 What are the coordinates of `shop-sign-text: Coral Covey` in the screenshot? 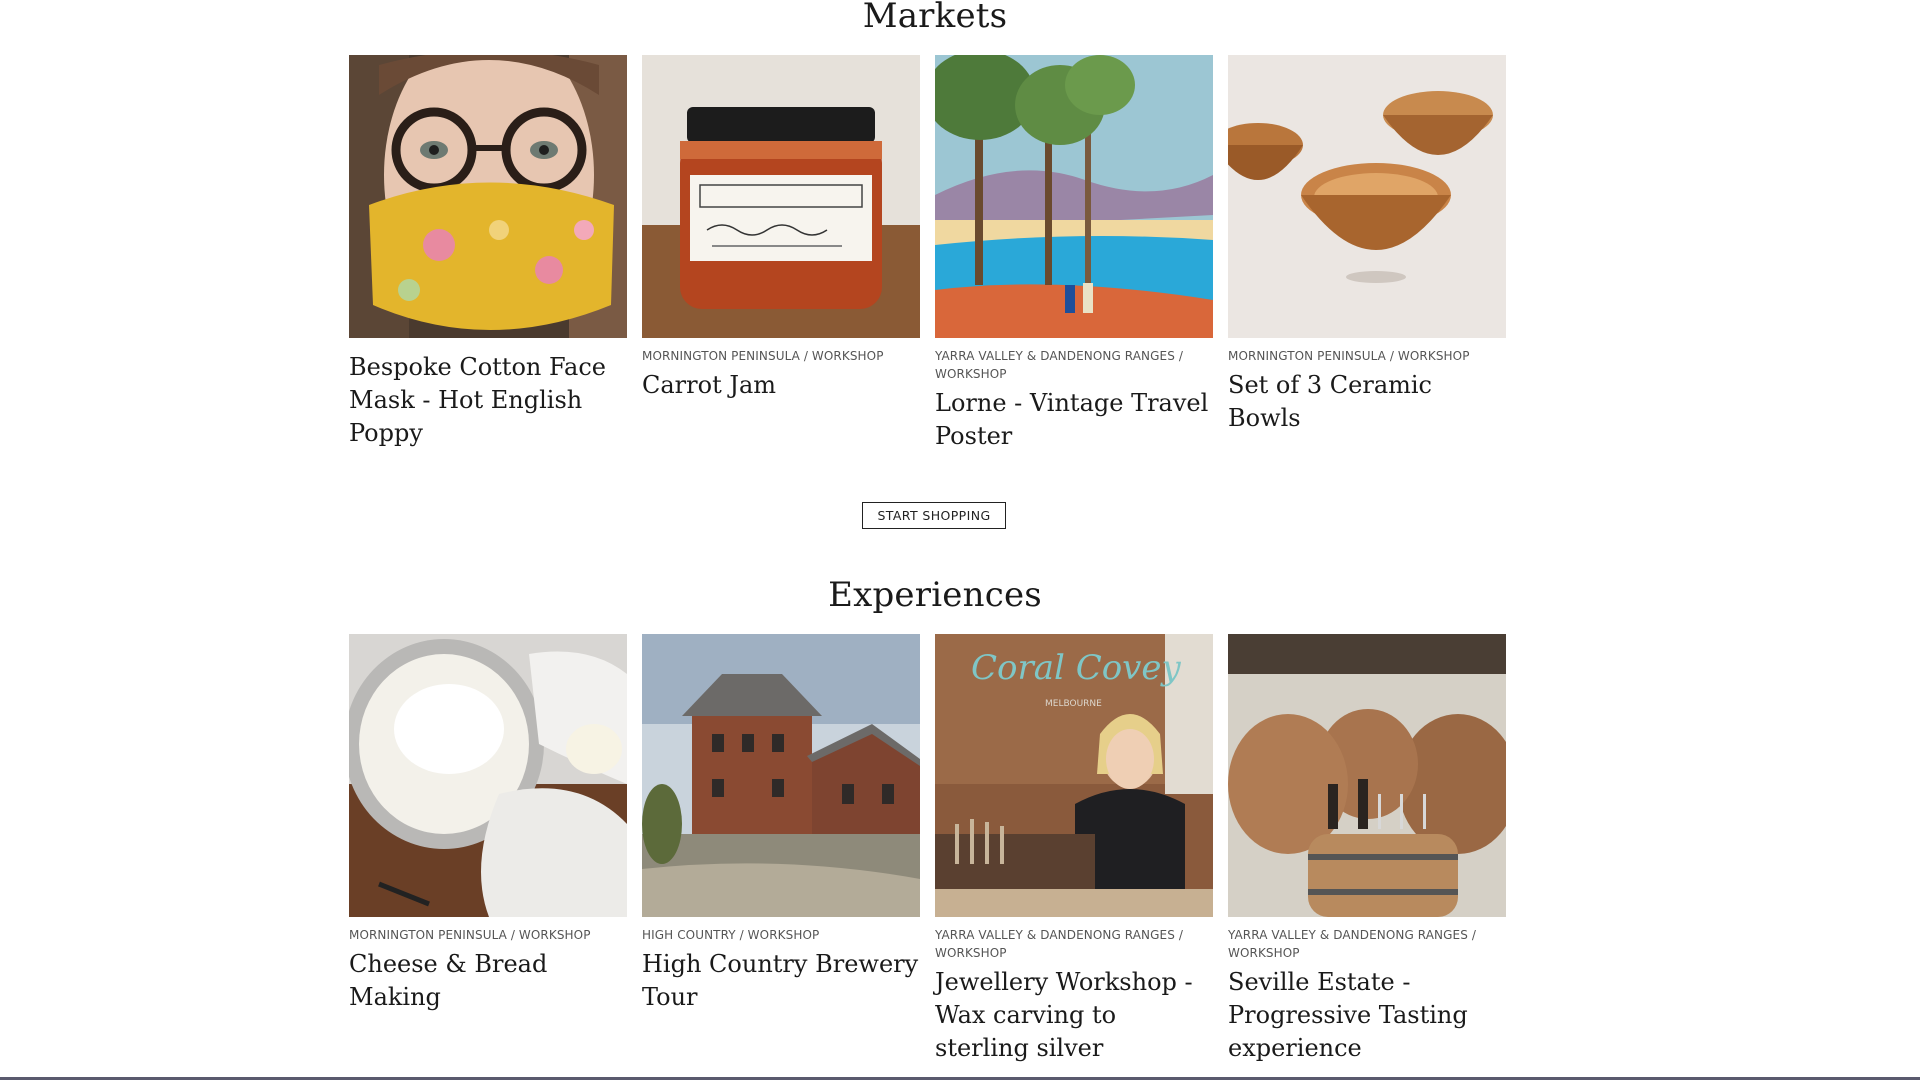 It's located at (1076, 668).